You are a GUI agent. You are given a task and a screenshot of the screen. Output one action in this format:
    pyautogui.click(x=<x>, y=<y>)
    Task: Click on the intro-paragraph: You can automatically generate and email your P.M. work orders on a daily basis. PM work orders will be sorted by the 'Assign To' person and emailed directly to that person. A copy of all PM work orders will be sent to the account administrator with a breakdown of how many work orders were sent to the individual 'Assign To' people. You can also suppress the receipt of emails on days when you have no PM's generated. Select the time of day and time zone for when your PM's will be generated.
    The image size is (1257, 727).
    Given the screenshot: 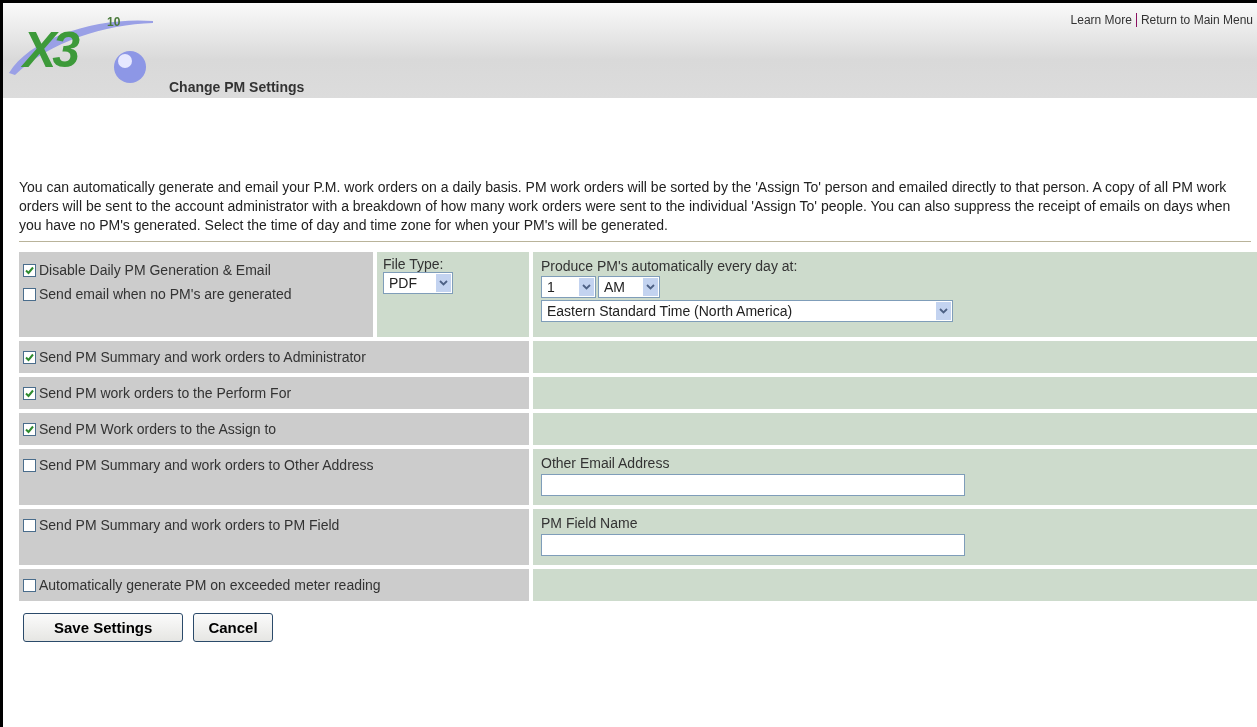 What is the action you would take?
    pyautogui.click(x=625, y=206)
    